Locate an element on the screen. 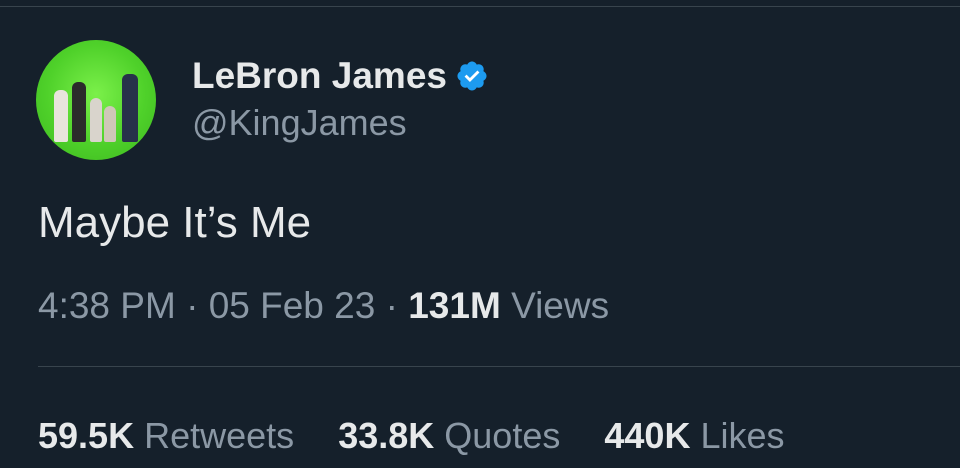  views-count: 131M is located at coordinates (454, 305).